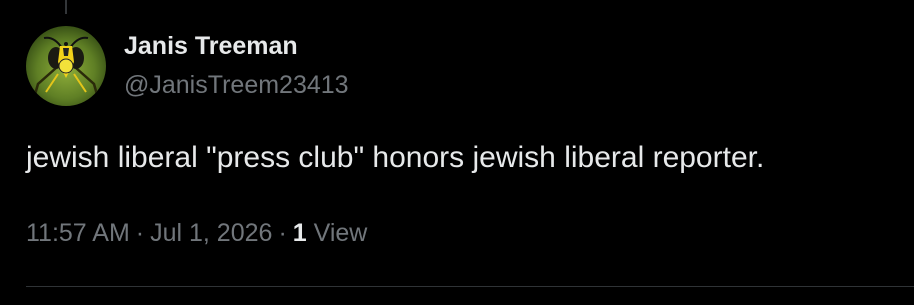  I want to click on views-count: 1, so click(299, 233).